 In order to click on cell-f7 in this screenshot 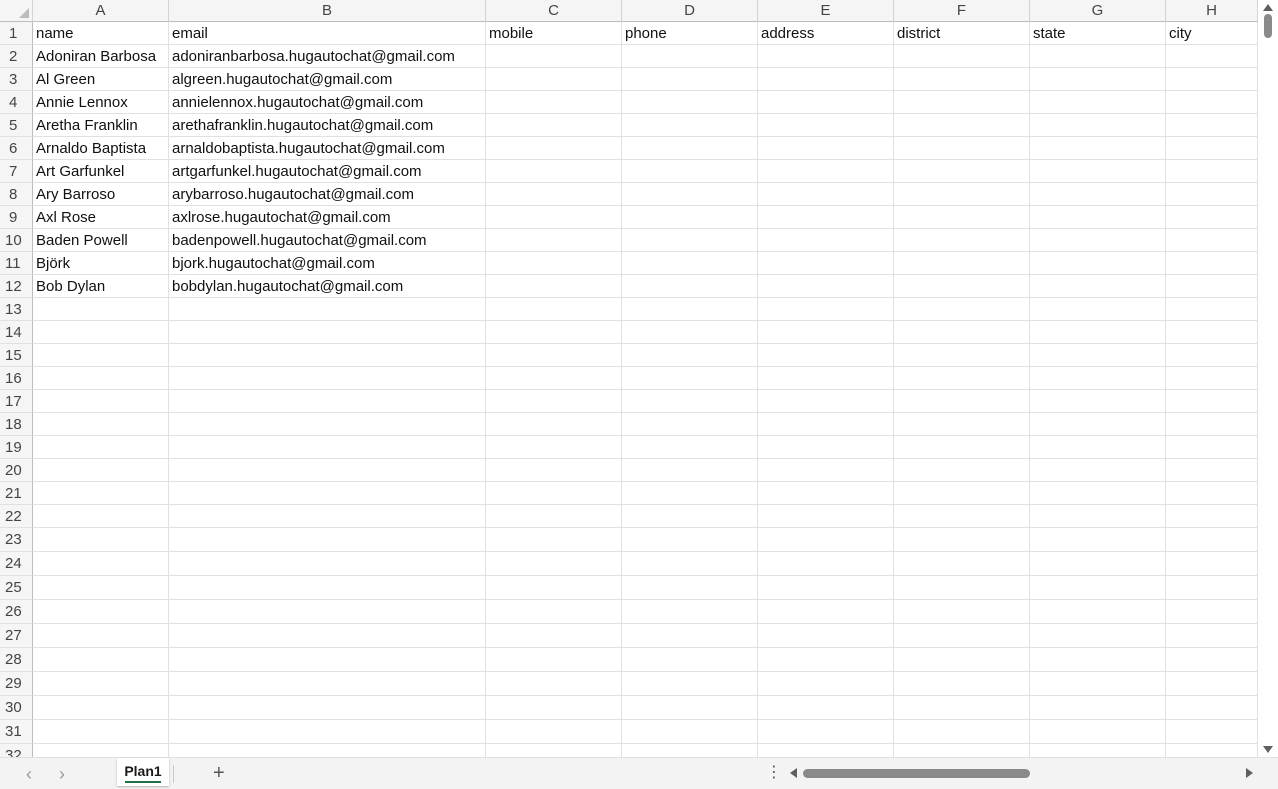, I will do `click(962, 171)`.